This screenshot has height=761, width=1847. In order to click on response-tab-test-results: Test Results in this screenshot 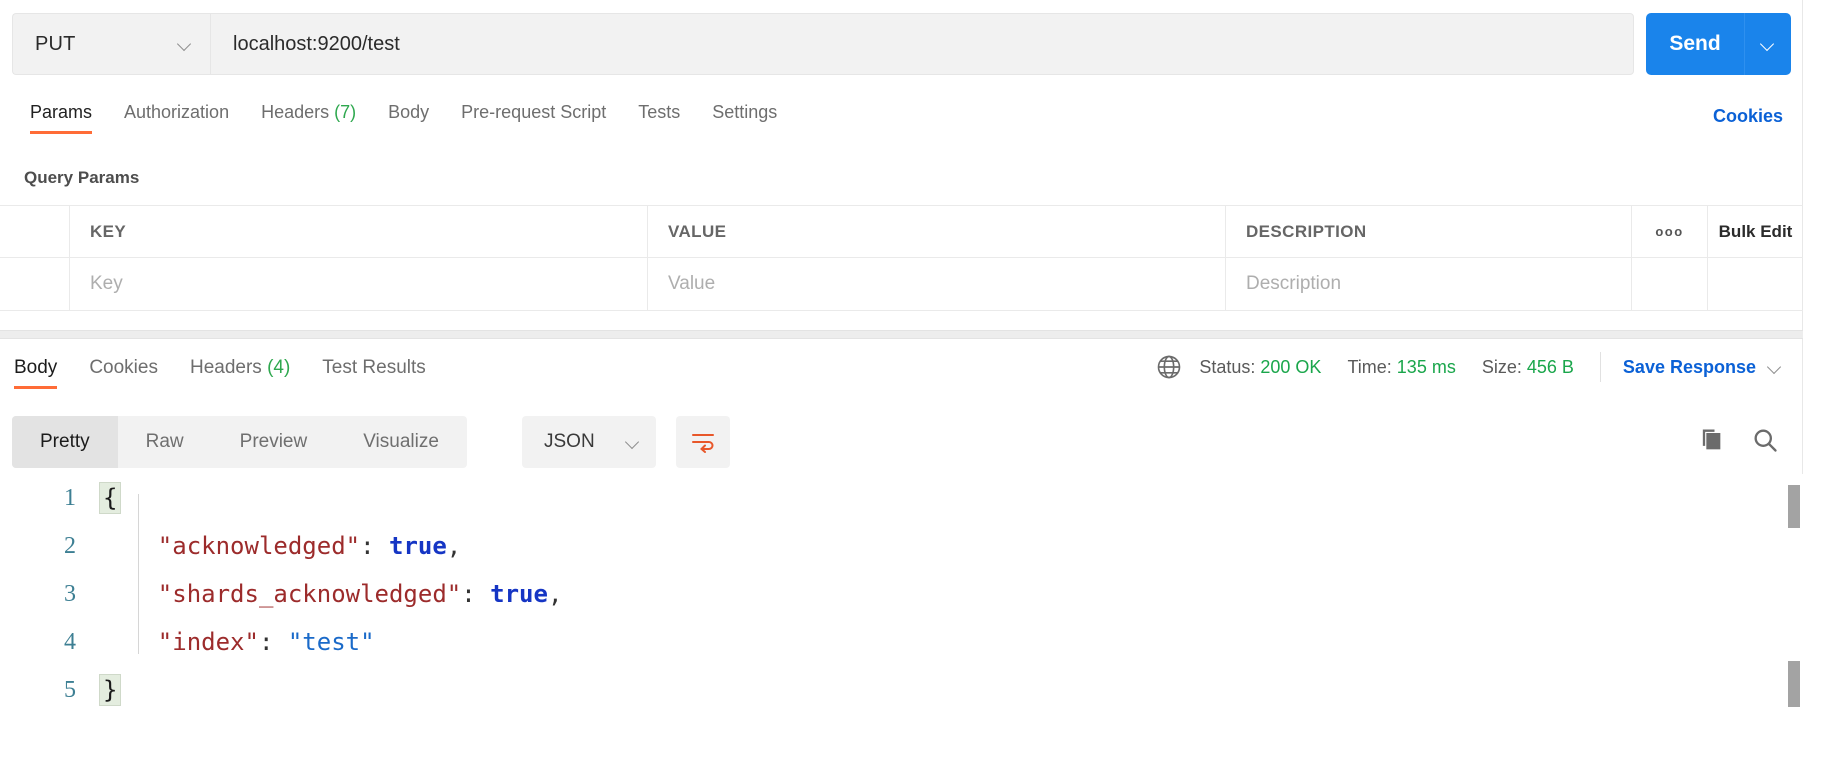, I will do `click(375, 364)`.